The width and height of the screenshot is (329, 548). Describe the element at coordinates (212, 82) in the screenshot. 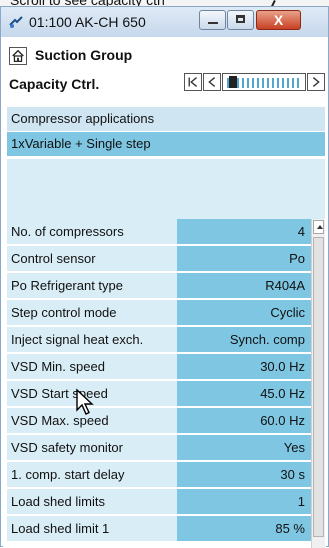

I see `previous-page-button` at that location.